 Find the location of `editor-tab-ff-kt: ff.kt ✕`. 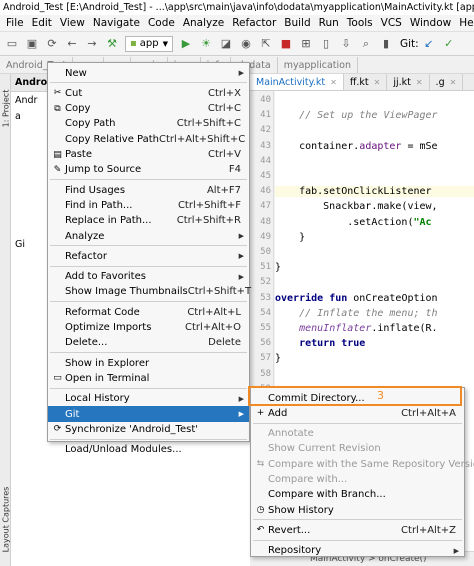

editor-tab-ff-kt: ff.kt ✕ is located at coordinates (366, 82).